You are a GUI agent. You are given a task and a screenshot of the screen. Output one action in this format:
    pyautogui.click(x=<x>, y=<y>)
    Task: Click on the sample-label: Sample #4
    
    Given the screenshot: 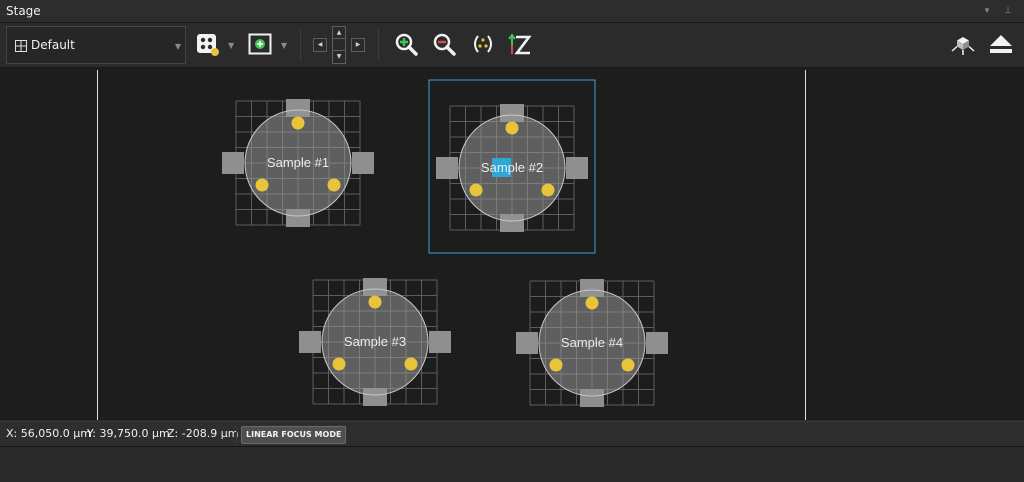 What is the action you would take?
    pyautogui.click(x=592, y=342)
    